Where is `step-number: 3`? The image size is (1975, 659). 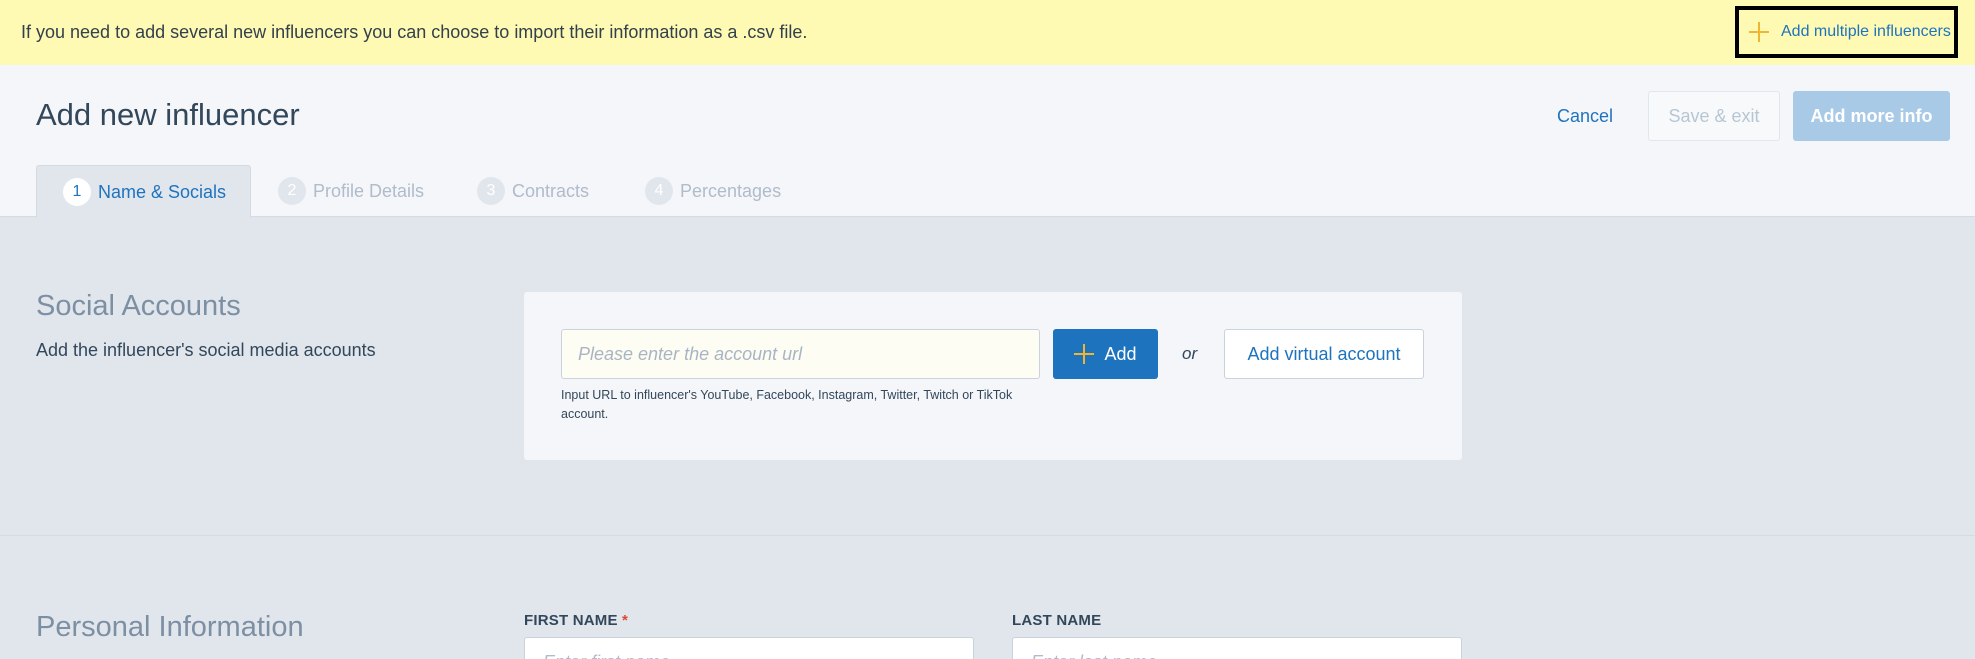
step-number: 3 is located at coordinates (491, 191).